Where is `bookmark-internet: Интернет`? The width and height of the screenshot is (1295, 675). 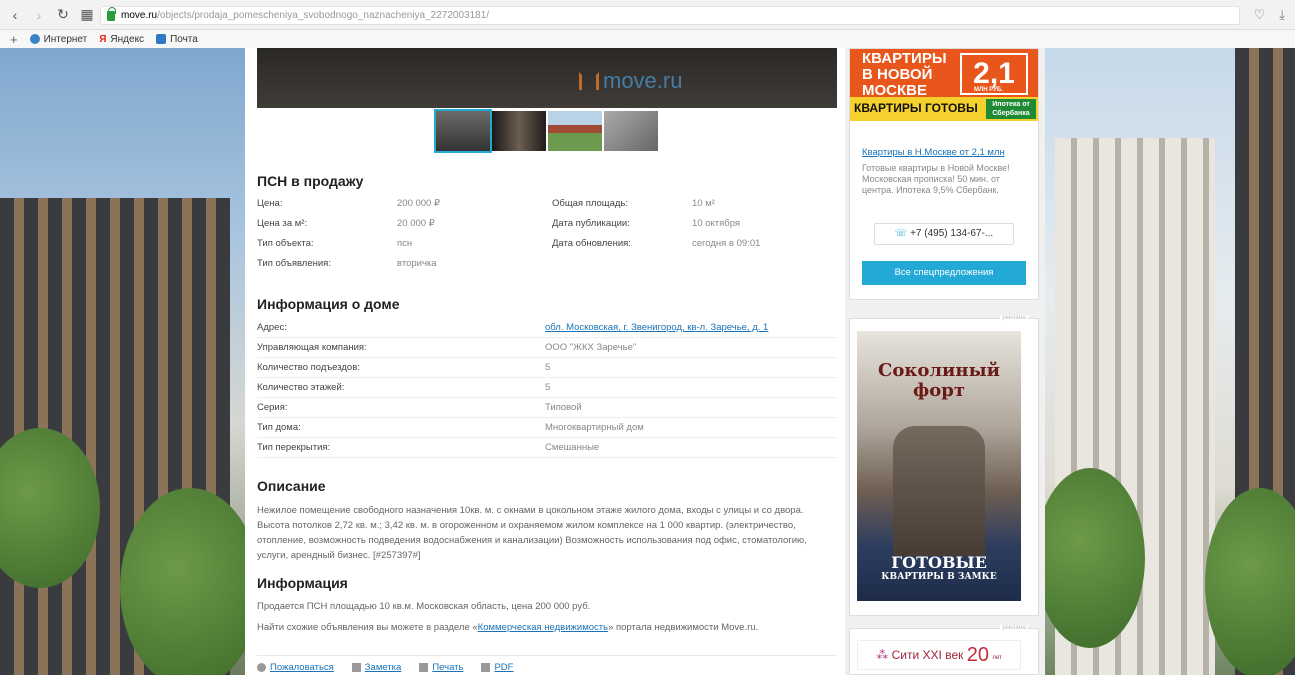 bookmark-internet: Интернет is located at coordinates (58, 39).